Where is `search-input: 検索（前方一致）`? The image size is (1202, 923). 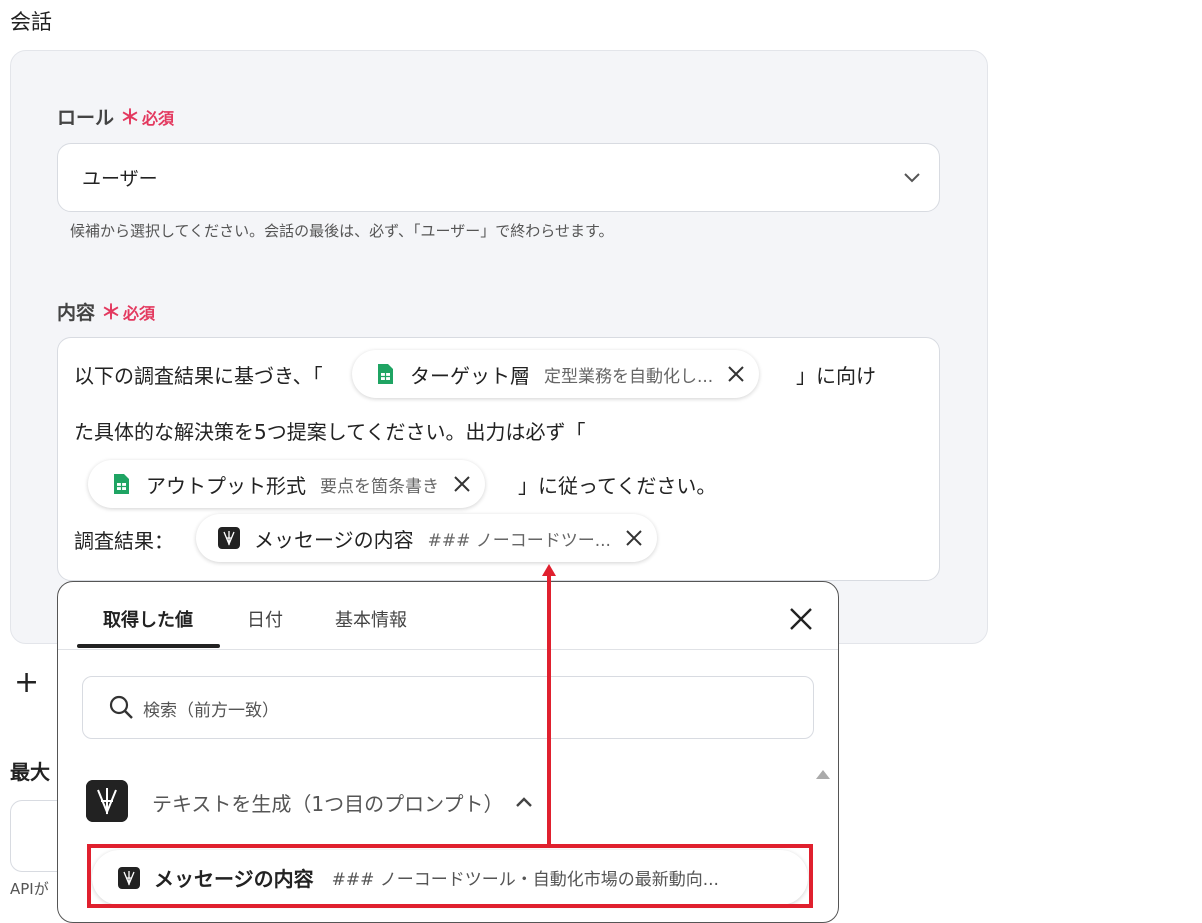 search-input: 検索（前方一致） is located at coordinates (448, 707).